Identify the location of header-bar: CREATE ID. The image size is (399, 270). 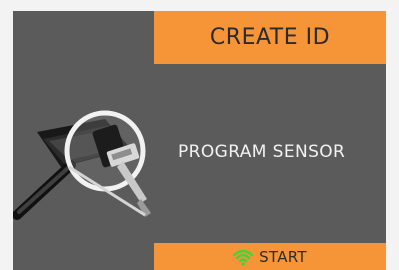
(270, 37).